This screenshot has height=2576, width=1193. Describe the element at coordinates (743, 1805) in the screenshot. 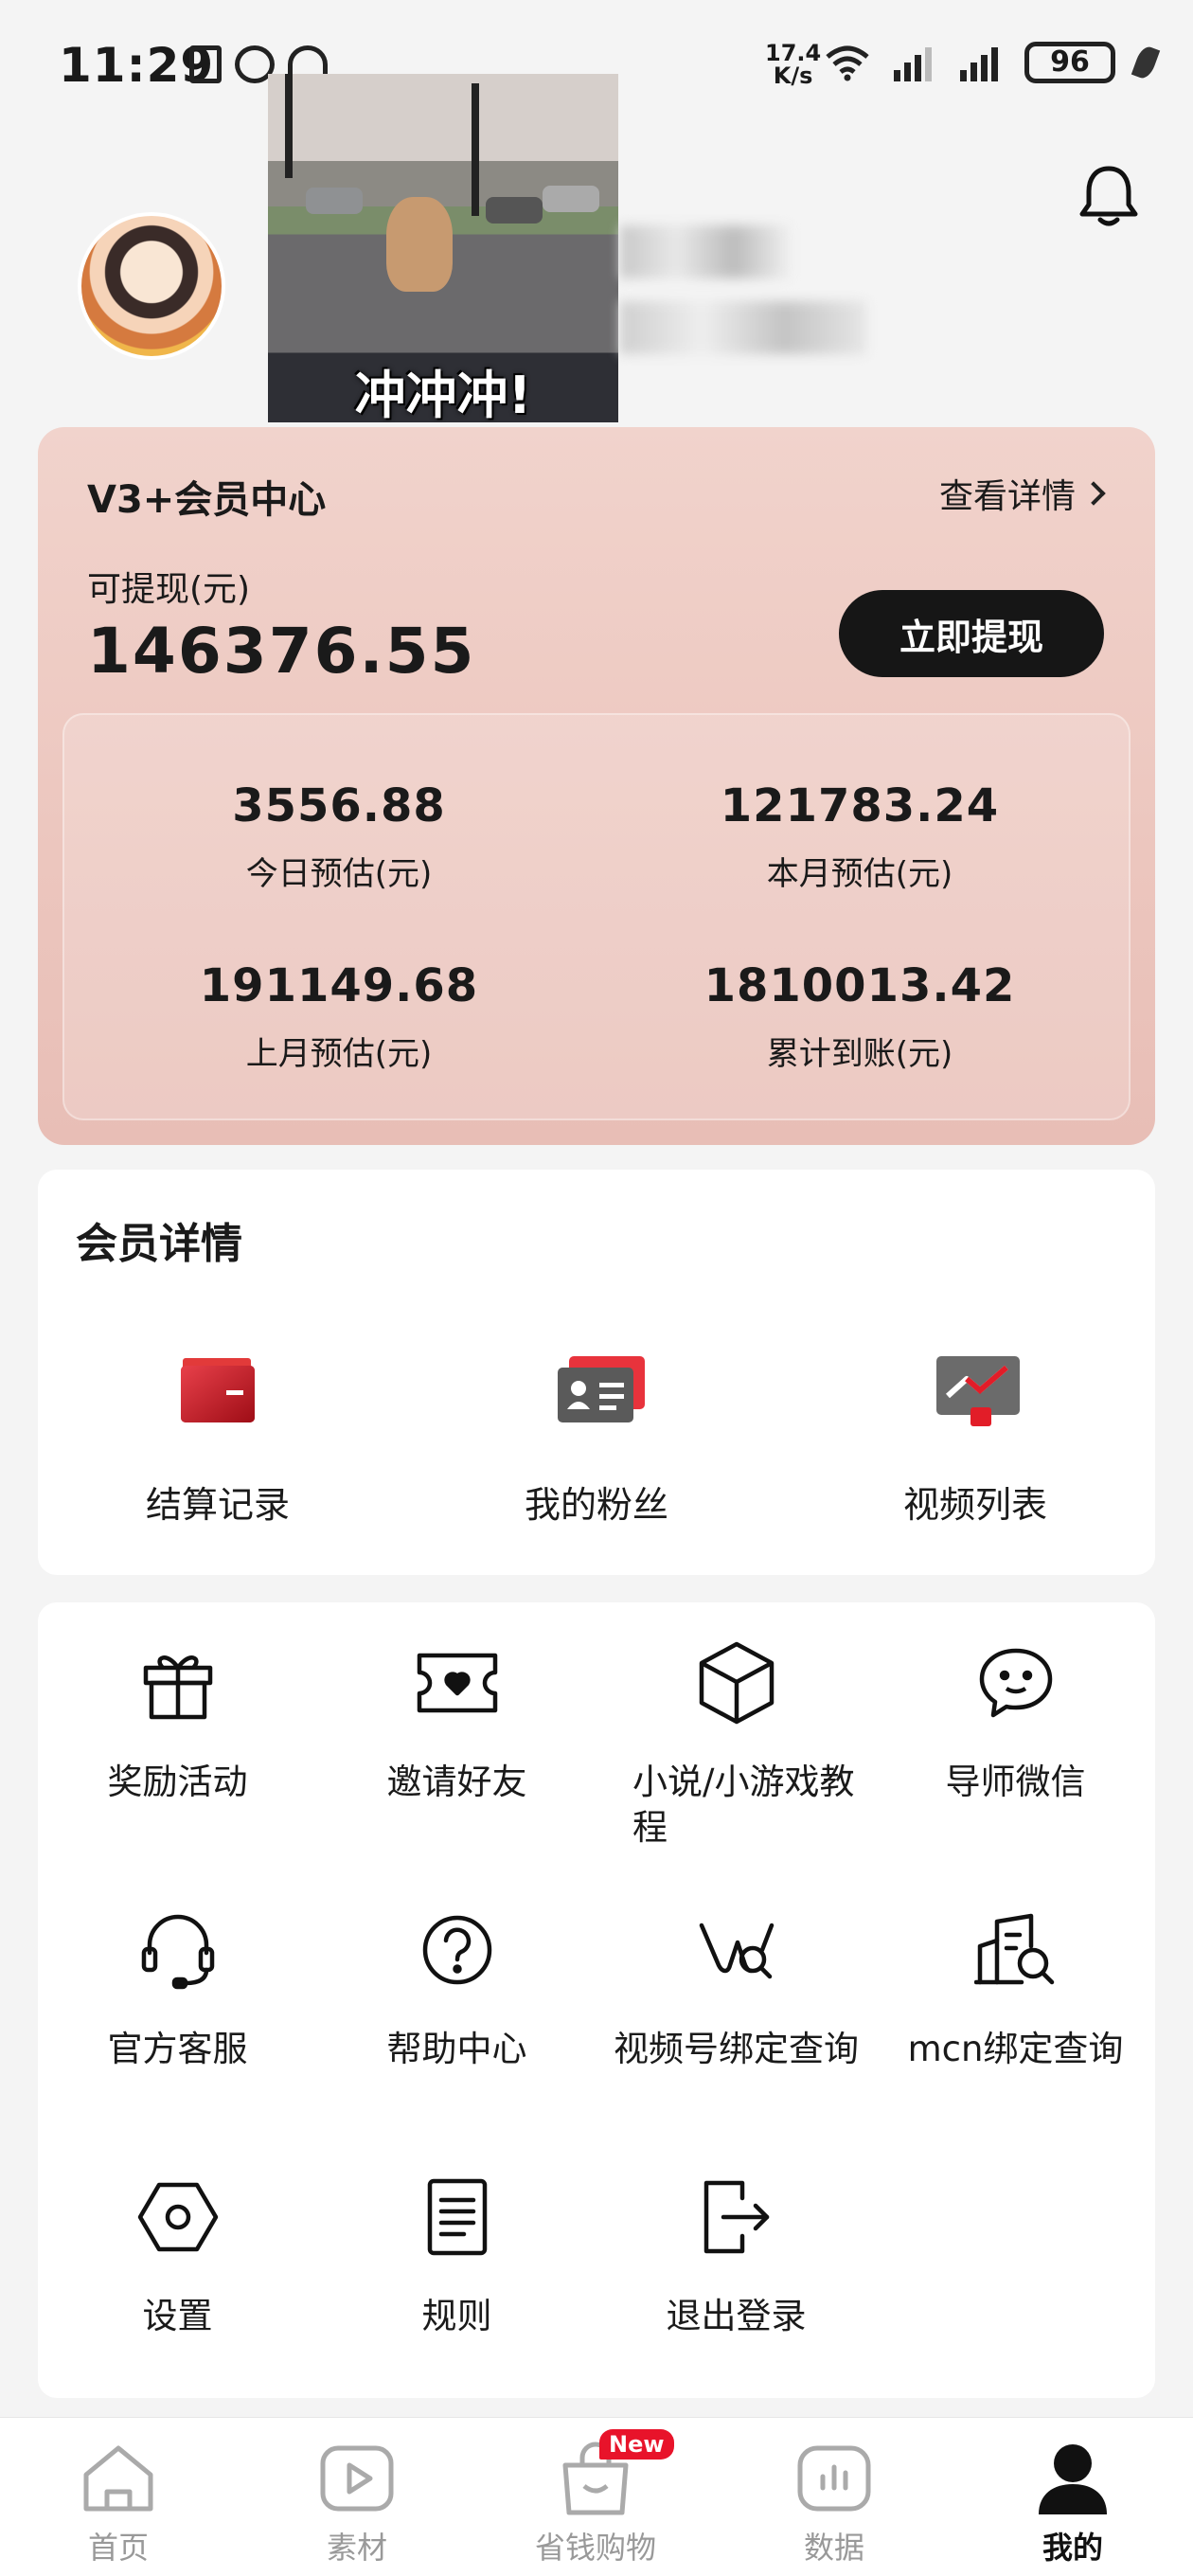

I see `grid-item-label: 小说/小游戏教程` at that location.